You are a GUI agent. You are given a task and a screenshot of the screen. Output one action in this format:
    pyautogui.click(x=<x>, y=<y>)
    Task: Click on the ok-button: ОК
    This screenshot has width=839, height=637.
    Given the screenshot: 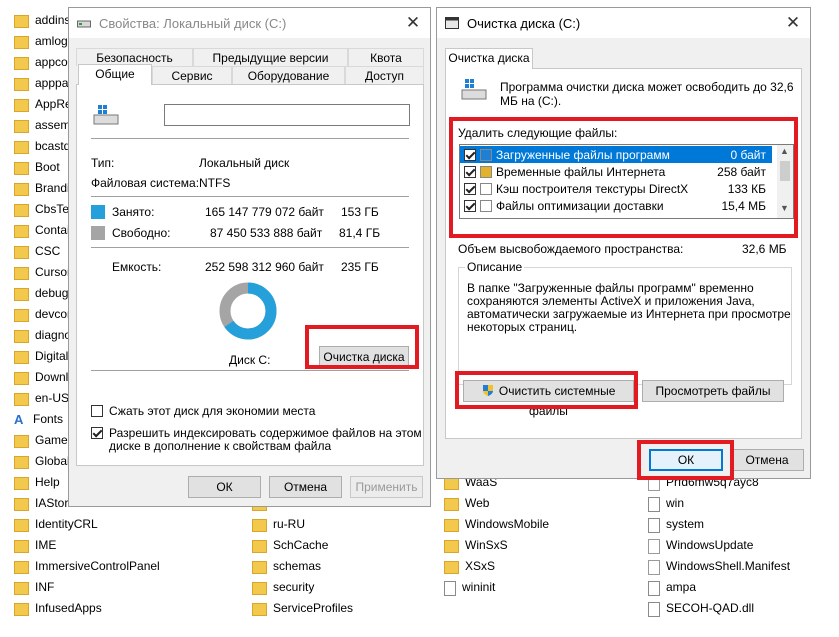 What is the action you would take?
    pyautogui.click(x=224, y=487)
    